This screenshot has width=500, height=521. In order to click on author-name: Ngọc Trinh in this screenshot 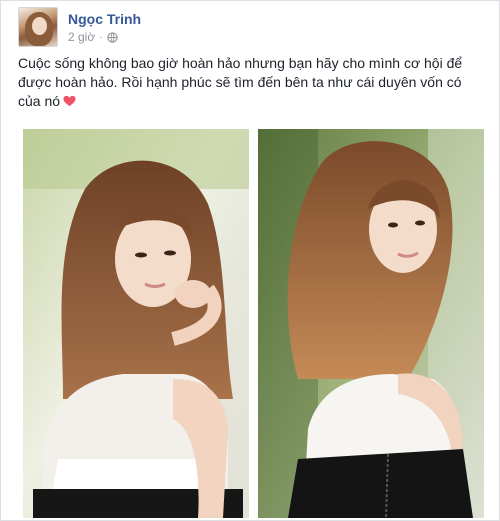, I will do `click(104, 19)`.